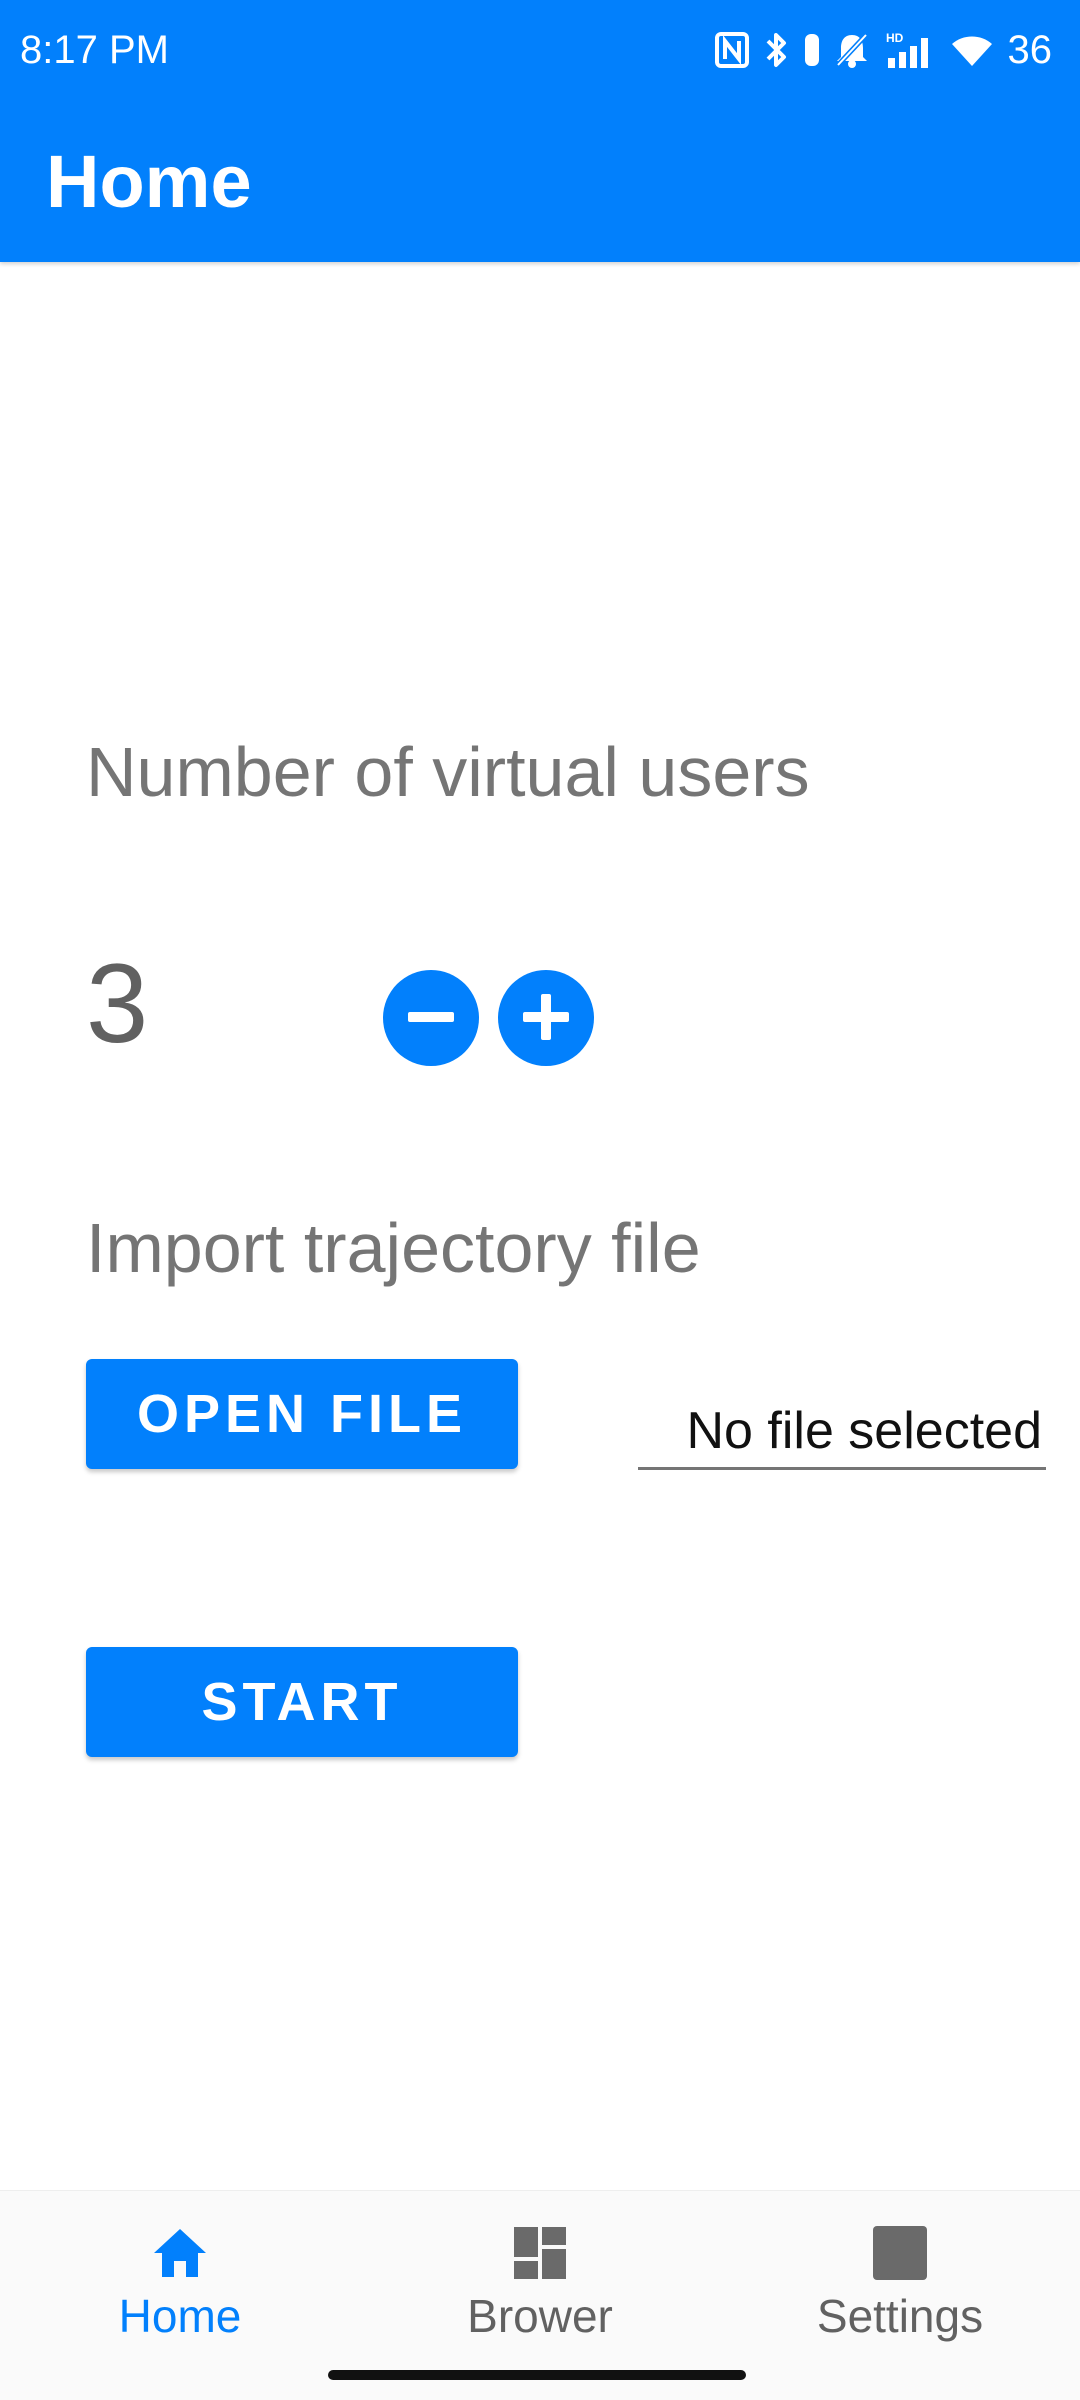  I want to click on selected-file-field: No file selected, so click(842, 1429).